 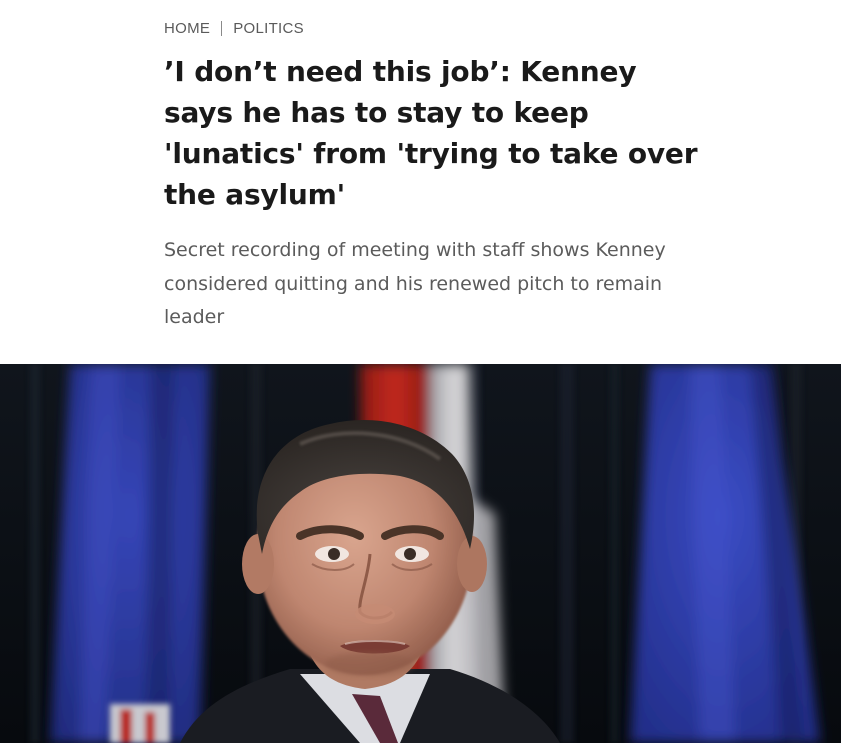 What do you see at coordinates (222, 28) in the screenshot?
I see `breadcrumb-separator` at bounding box center [222, 28].